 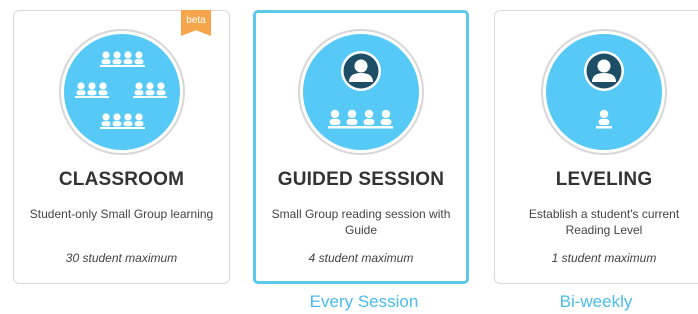 What do you see at coordinates (361, 179) in the screenshot?
I see `card-title: GUIDED SESSION` at bounding box center [361, 179].